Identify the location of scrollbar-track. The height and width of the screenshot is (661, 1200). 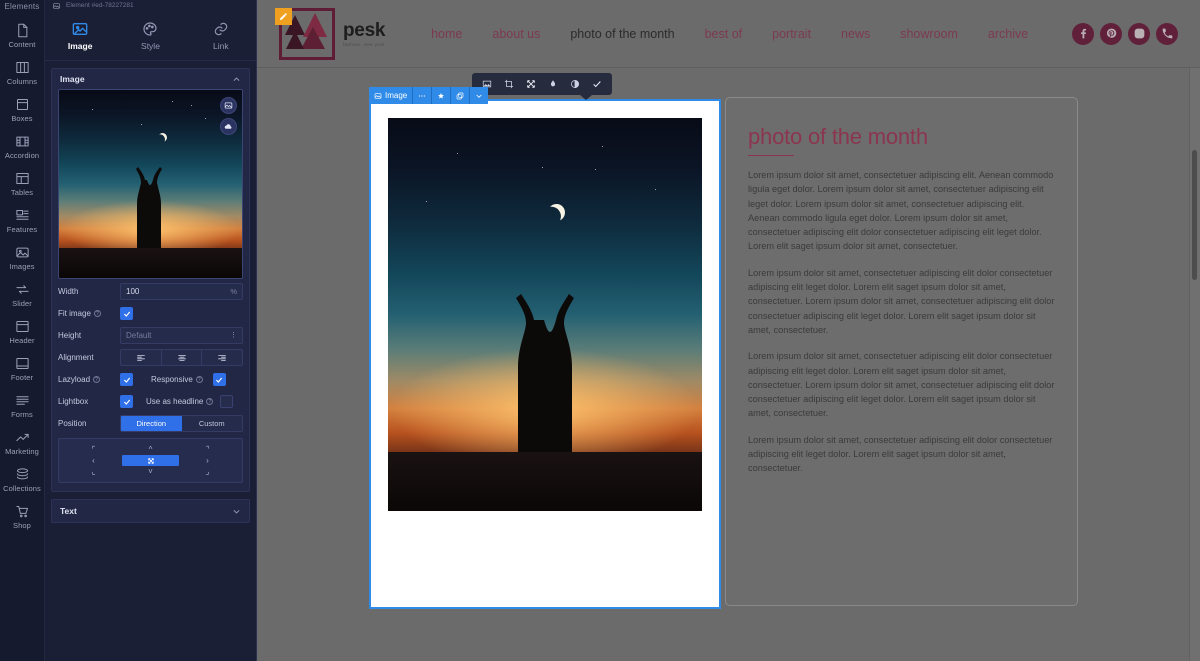
(1194, 364).